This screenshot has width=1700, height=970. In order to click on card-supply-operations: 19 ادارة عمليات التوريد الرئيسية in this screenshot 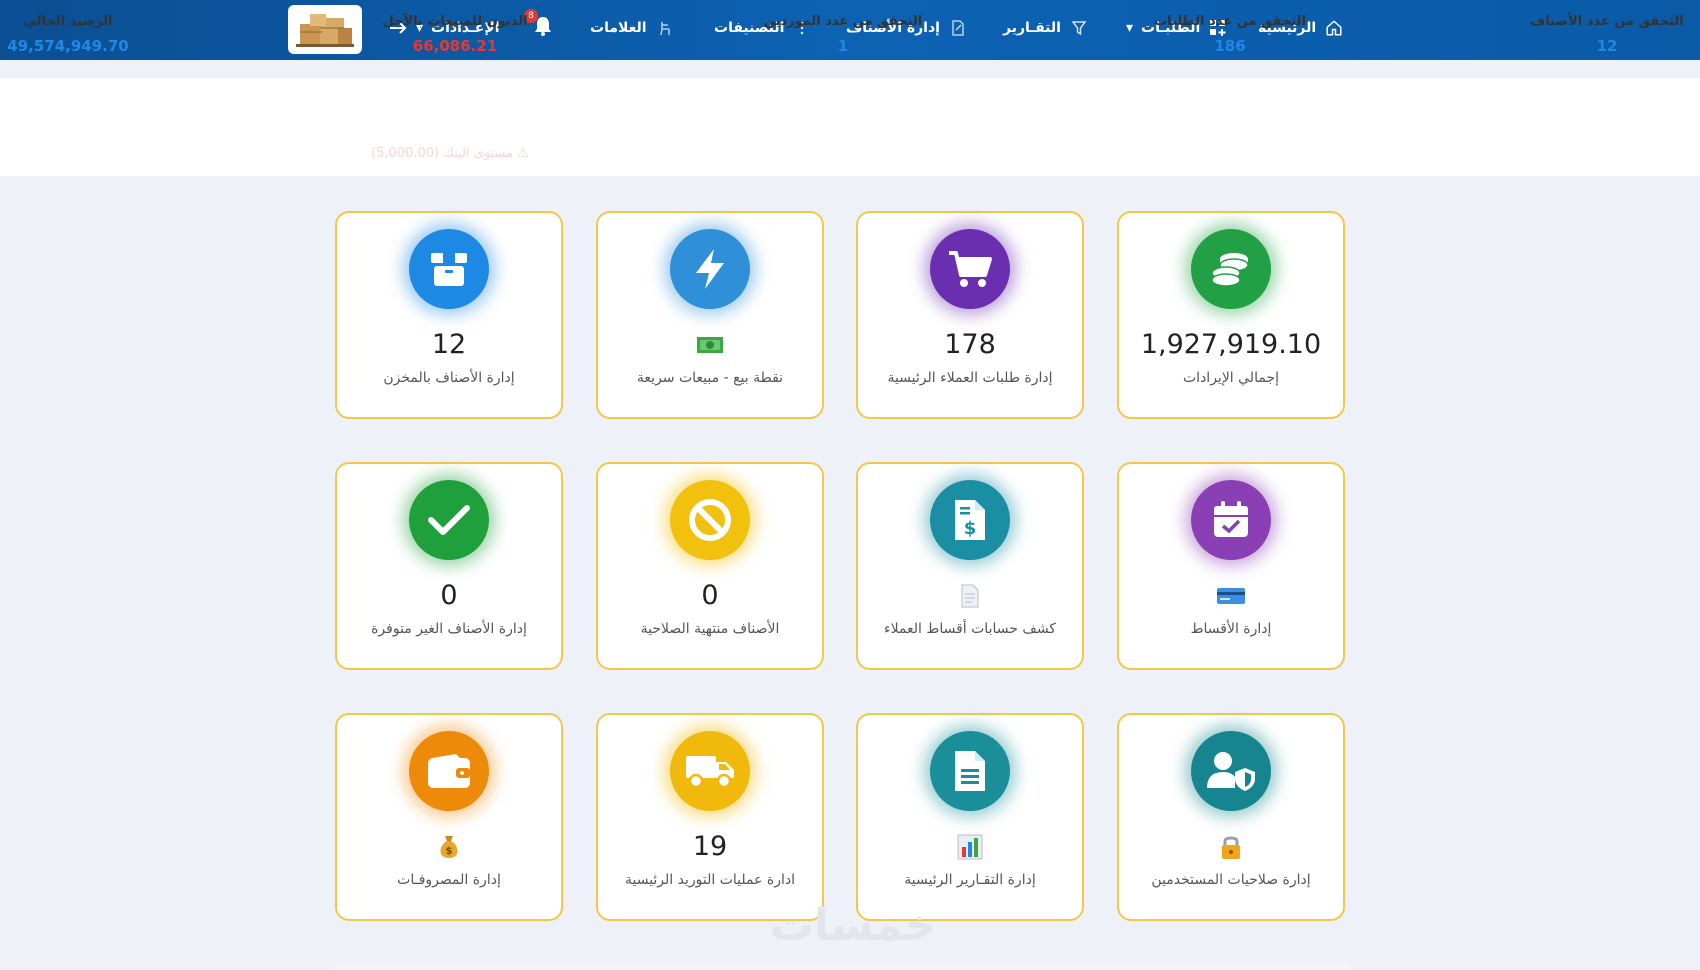, I will do `click(710, 817)`.